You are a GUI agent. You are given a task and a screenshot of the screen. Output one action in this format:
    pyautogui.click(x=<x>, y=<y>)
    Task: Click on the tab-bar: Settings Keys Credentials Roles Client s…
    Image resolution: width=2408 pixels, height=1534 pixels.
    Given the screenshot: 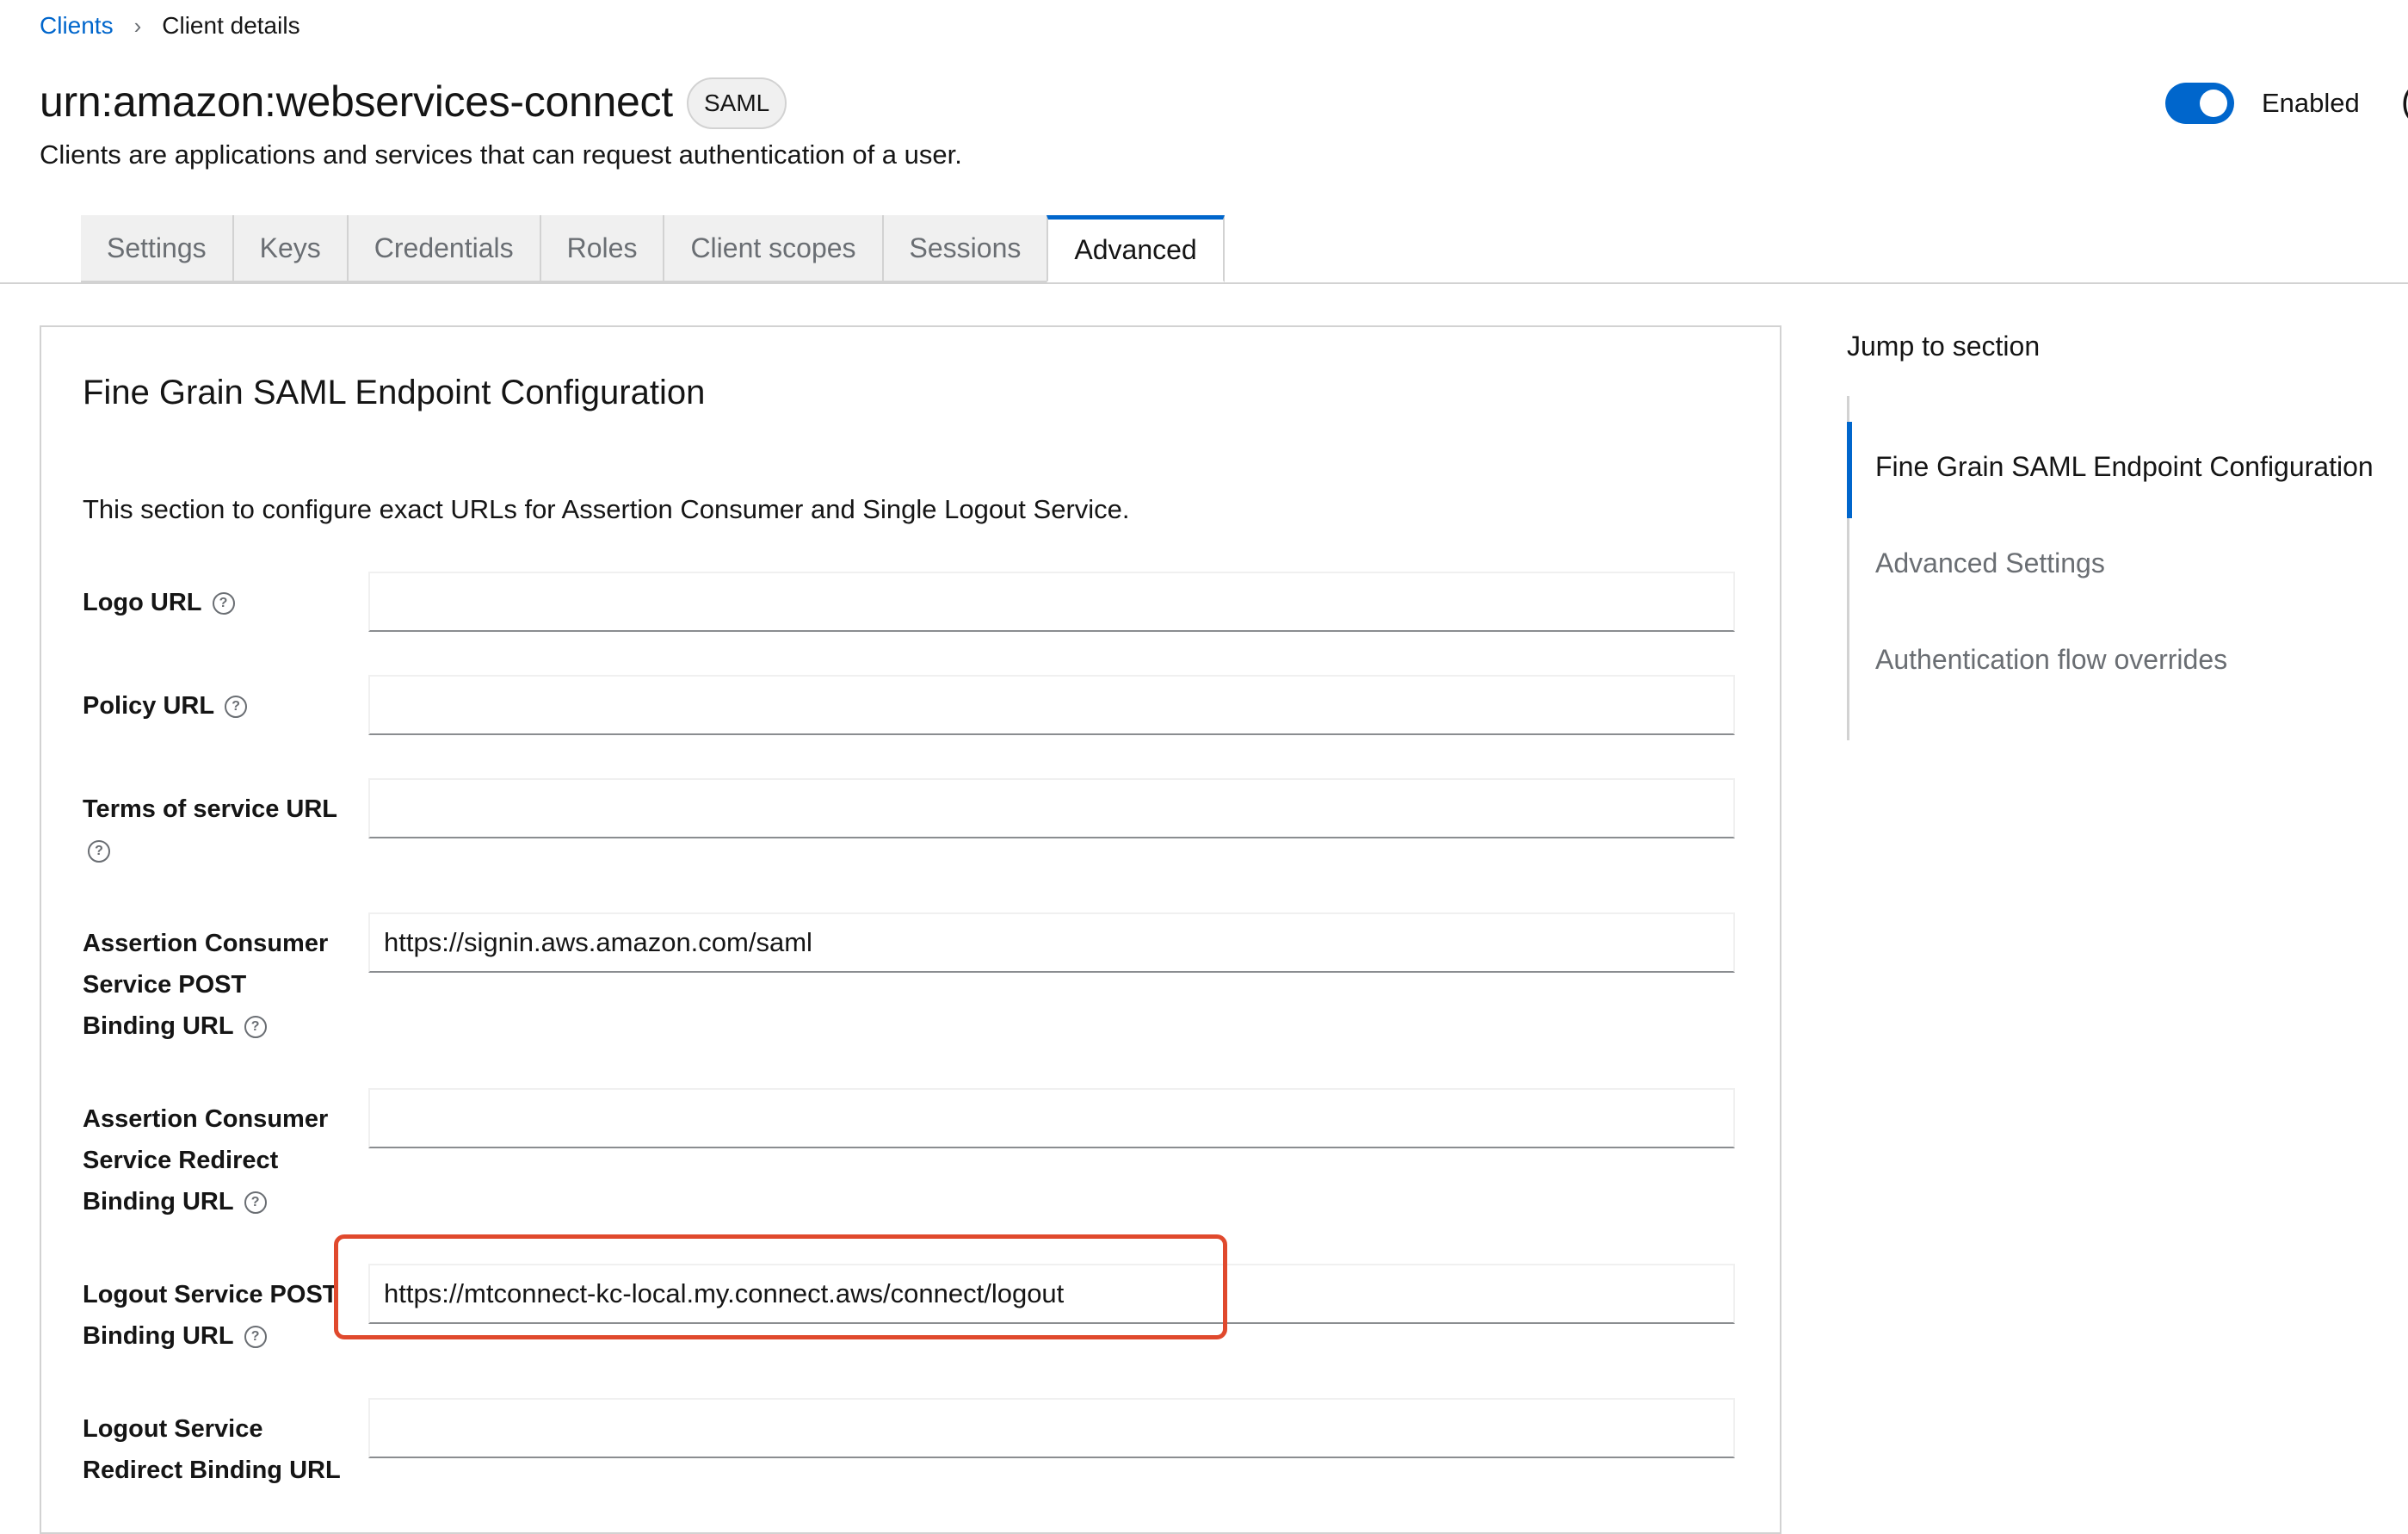 What is the action you would take?
    pyautogui.click(x=653, y=249)
    